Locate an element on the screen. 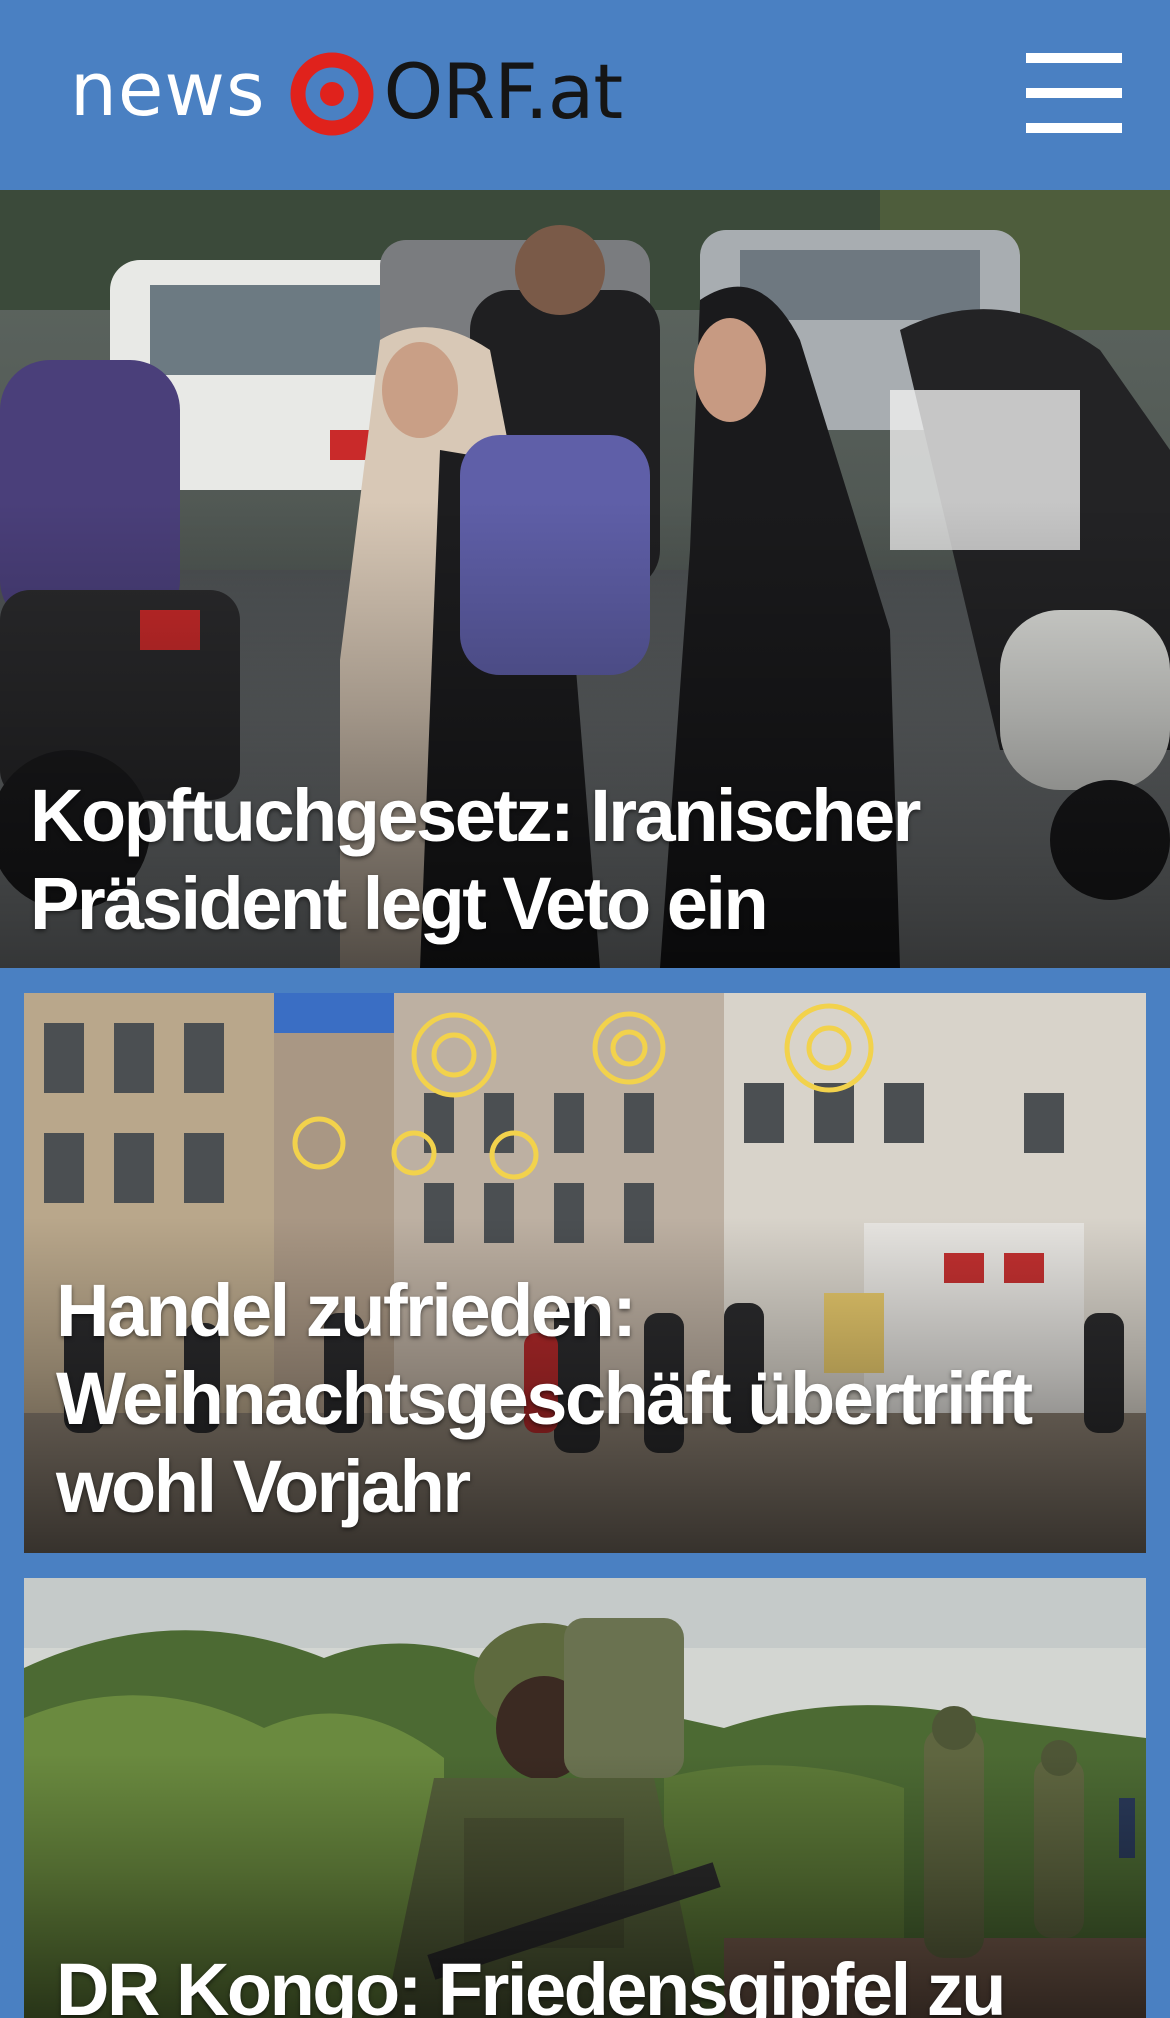 Image resolution: width=1170 pixels, height=2018 pixels. site-header: news ORF.at is located at coordinates (585, 95).